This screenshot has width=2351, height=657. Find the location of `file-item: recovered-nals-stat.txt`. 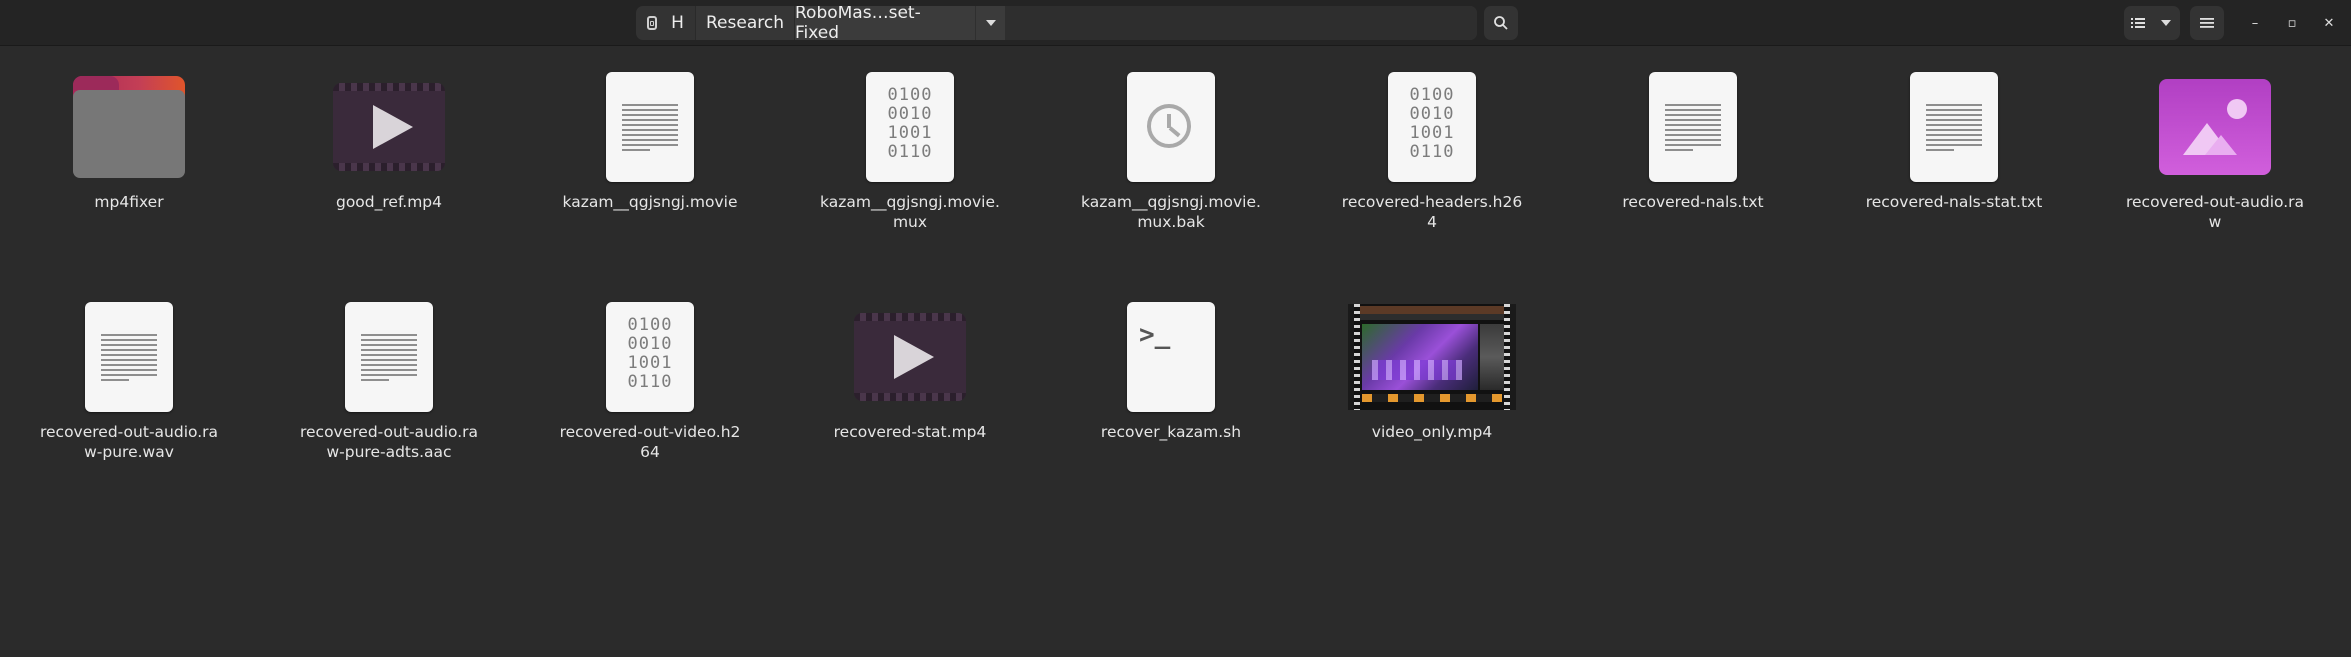

file-item: recovered-nals-stat.txt is located at coordinates (1954, 139).